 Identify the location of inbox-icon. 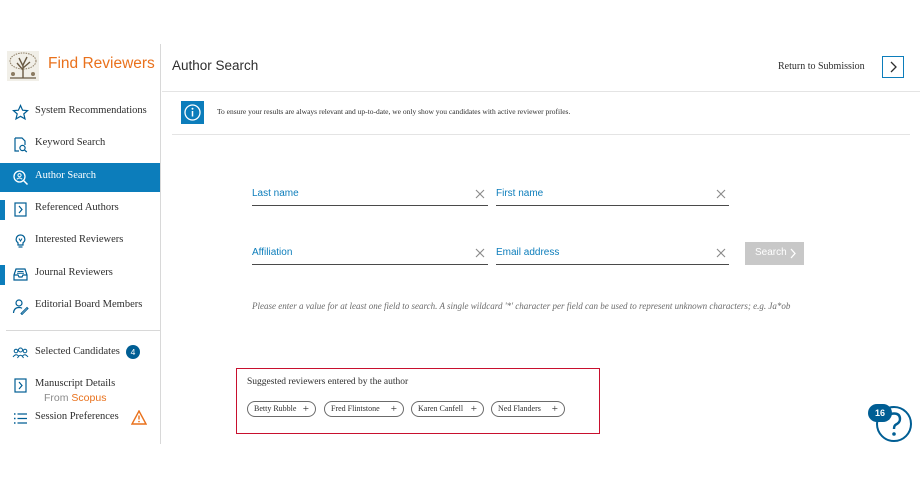
(20, 274).